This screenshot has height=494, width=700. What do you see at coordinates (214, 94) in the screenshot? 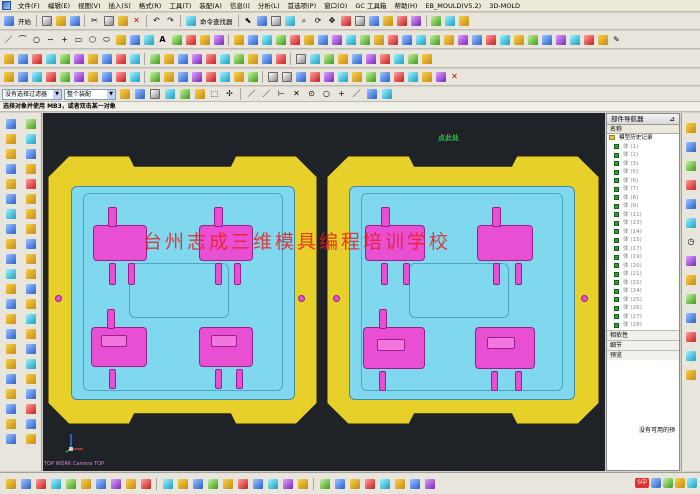
I see `quick-pick-icon: ⬚` at bounding box center [214, 94].